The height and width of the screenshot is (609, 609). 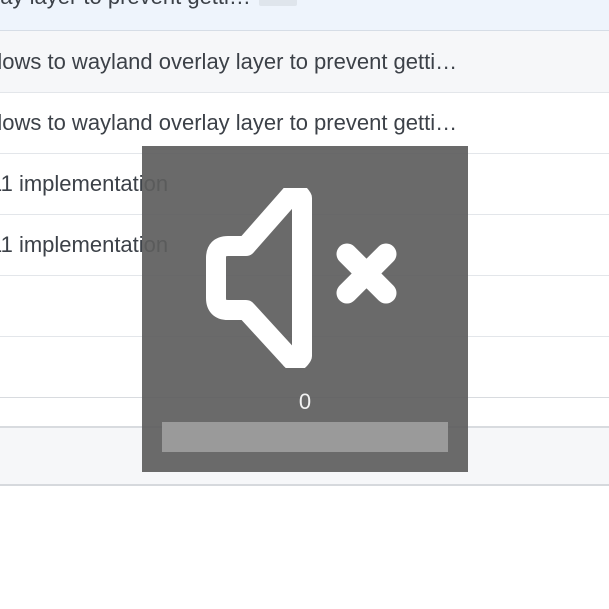 What do you see at coordinates (305, 401) in the screenshot?
I see `volume-value: 0` at bounding box center [305, 401].